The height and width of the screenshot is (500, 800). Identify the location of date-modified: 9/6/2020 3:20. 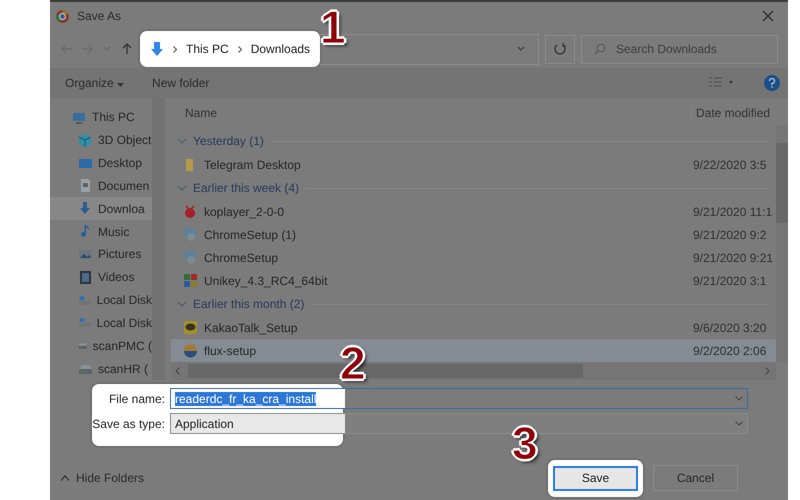
(730, 327).